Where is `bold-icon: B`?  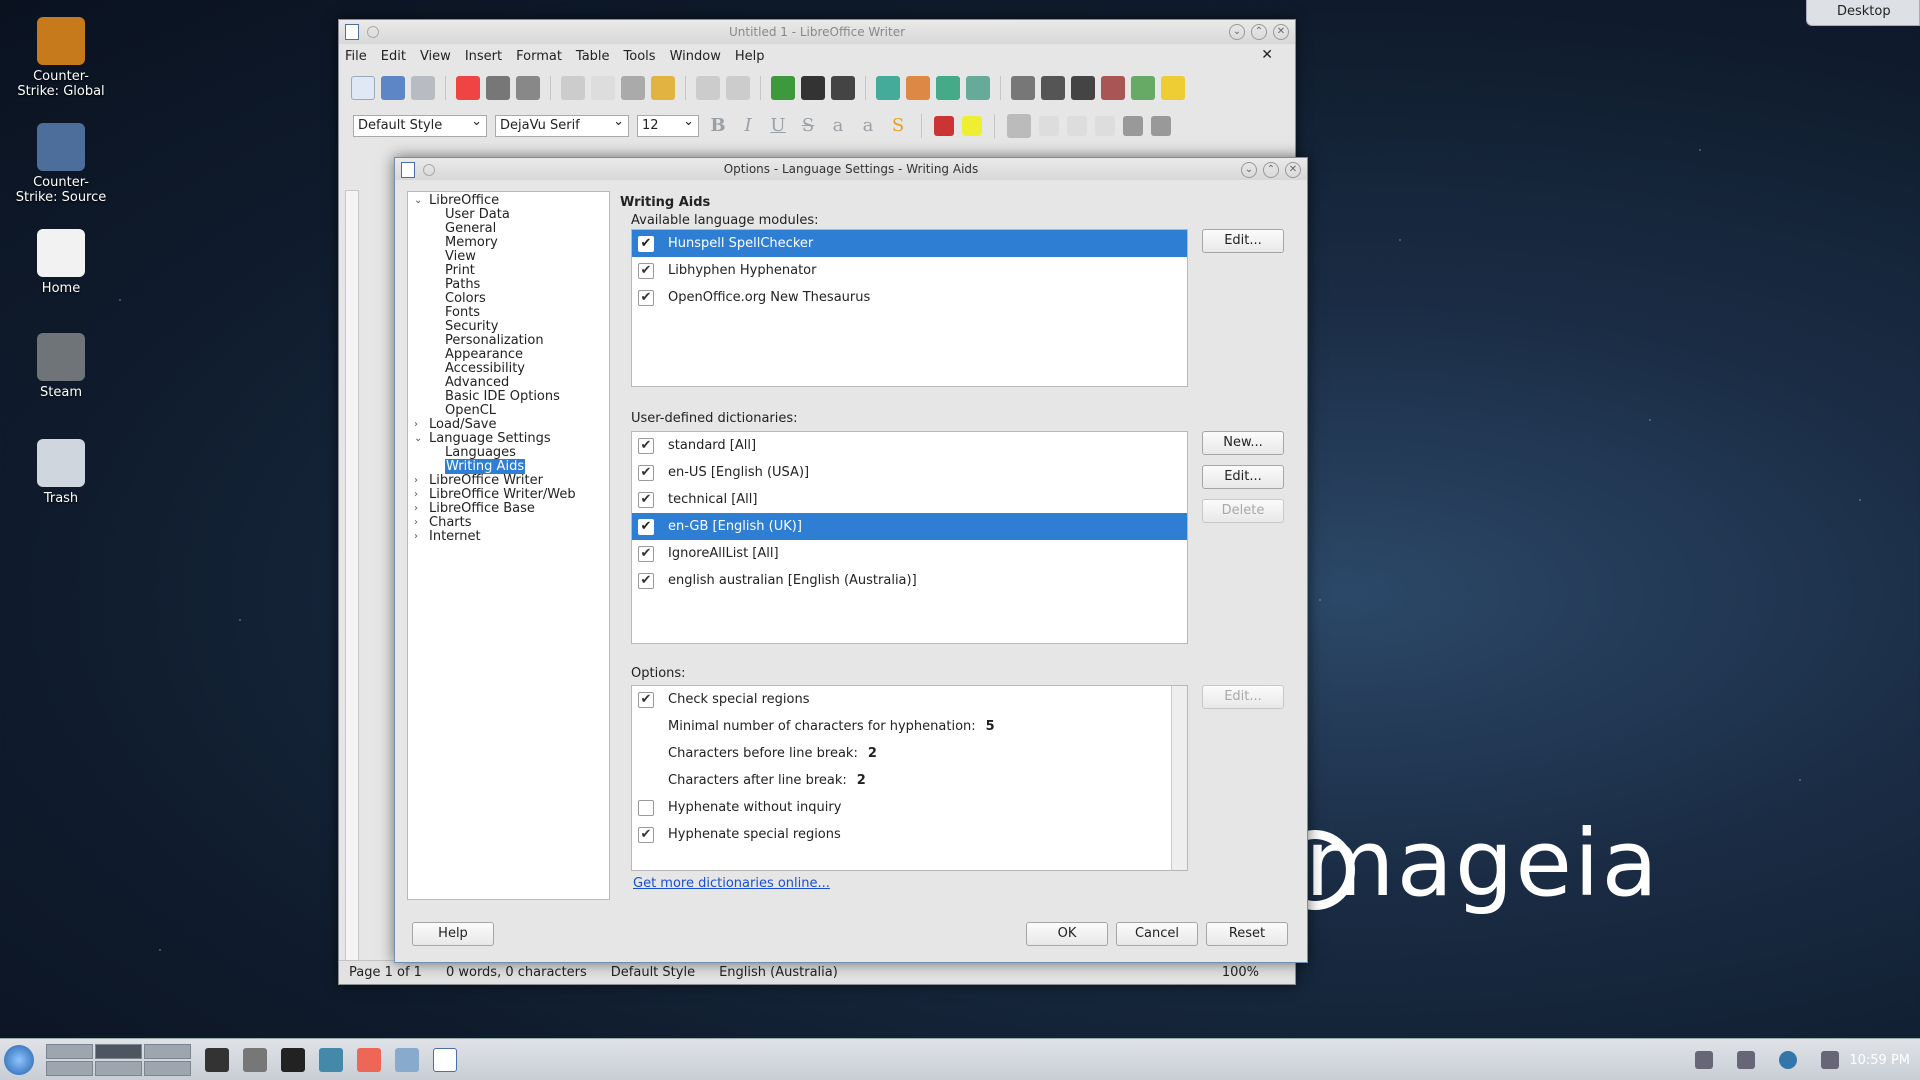
bold-icon: B is located at coordinates (718, 126).